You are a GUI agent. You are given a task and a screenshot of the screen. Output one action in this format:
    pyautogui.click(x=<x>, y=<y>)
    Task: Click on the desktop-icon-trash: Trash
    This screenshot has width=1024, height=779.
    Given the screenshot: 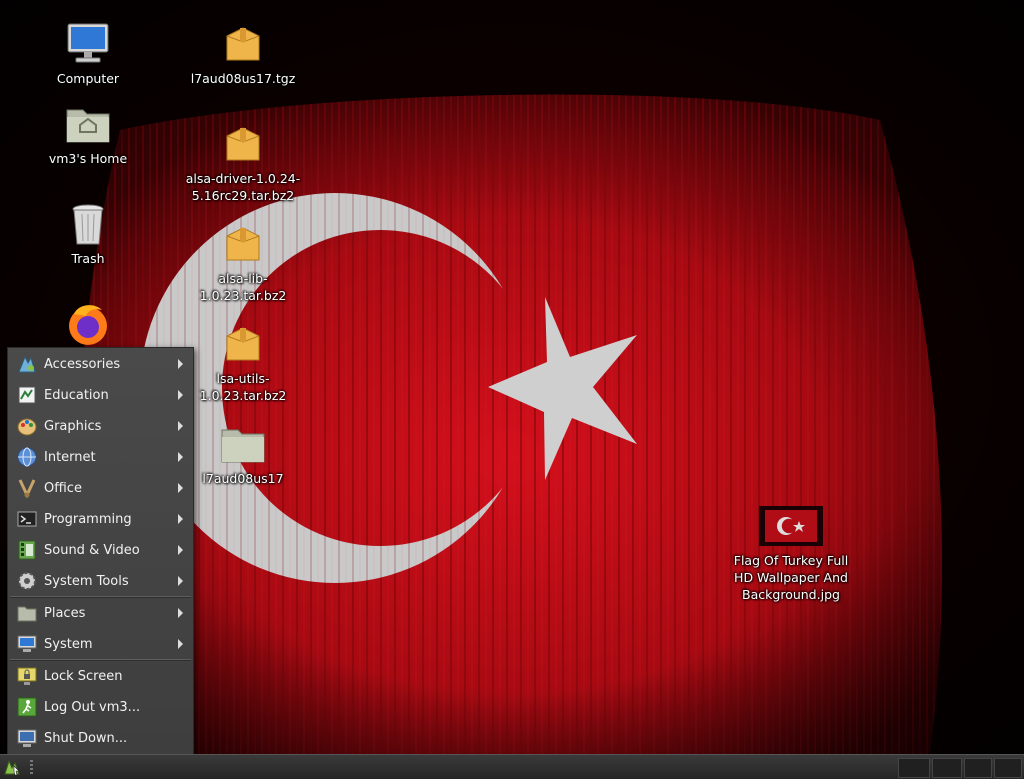 What is the action you would take?
    pyautogui.click(x=88, y=233)
    